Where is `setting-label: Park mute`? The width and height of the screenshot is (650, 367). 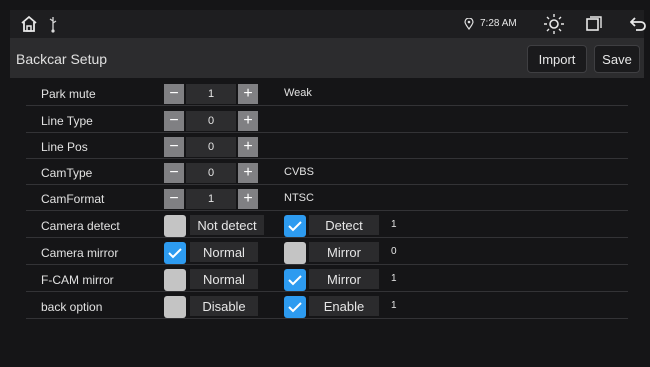 setting-label: Park mute is located at coordinates (68, 94).